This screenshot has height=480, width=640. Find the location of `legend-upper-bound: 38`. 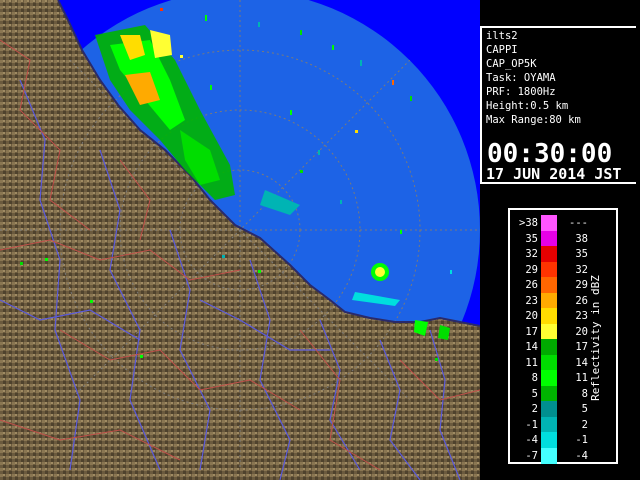

legend-upper-bound: 38 is located at coordinates (581, 238).